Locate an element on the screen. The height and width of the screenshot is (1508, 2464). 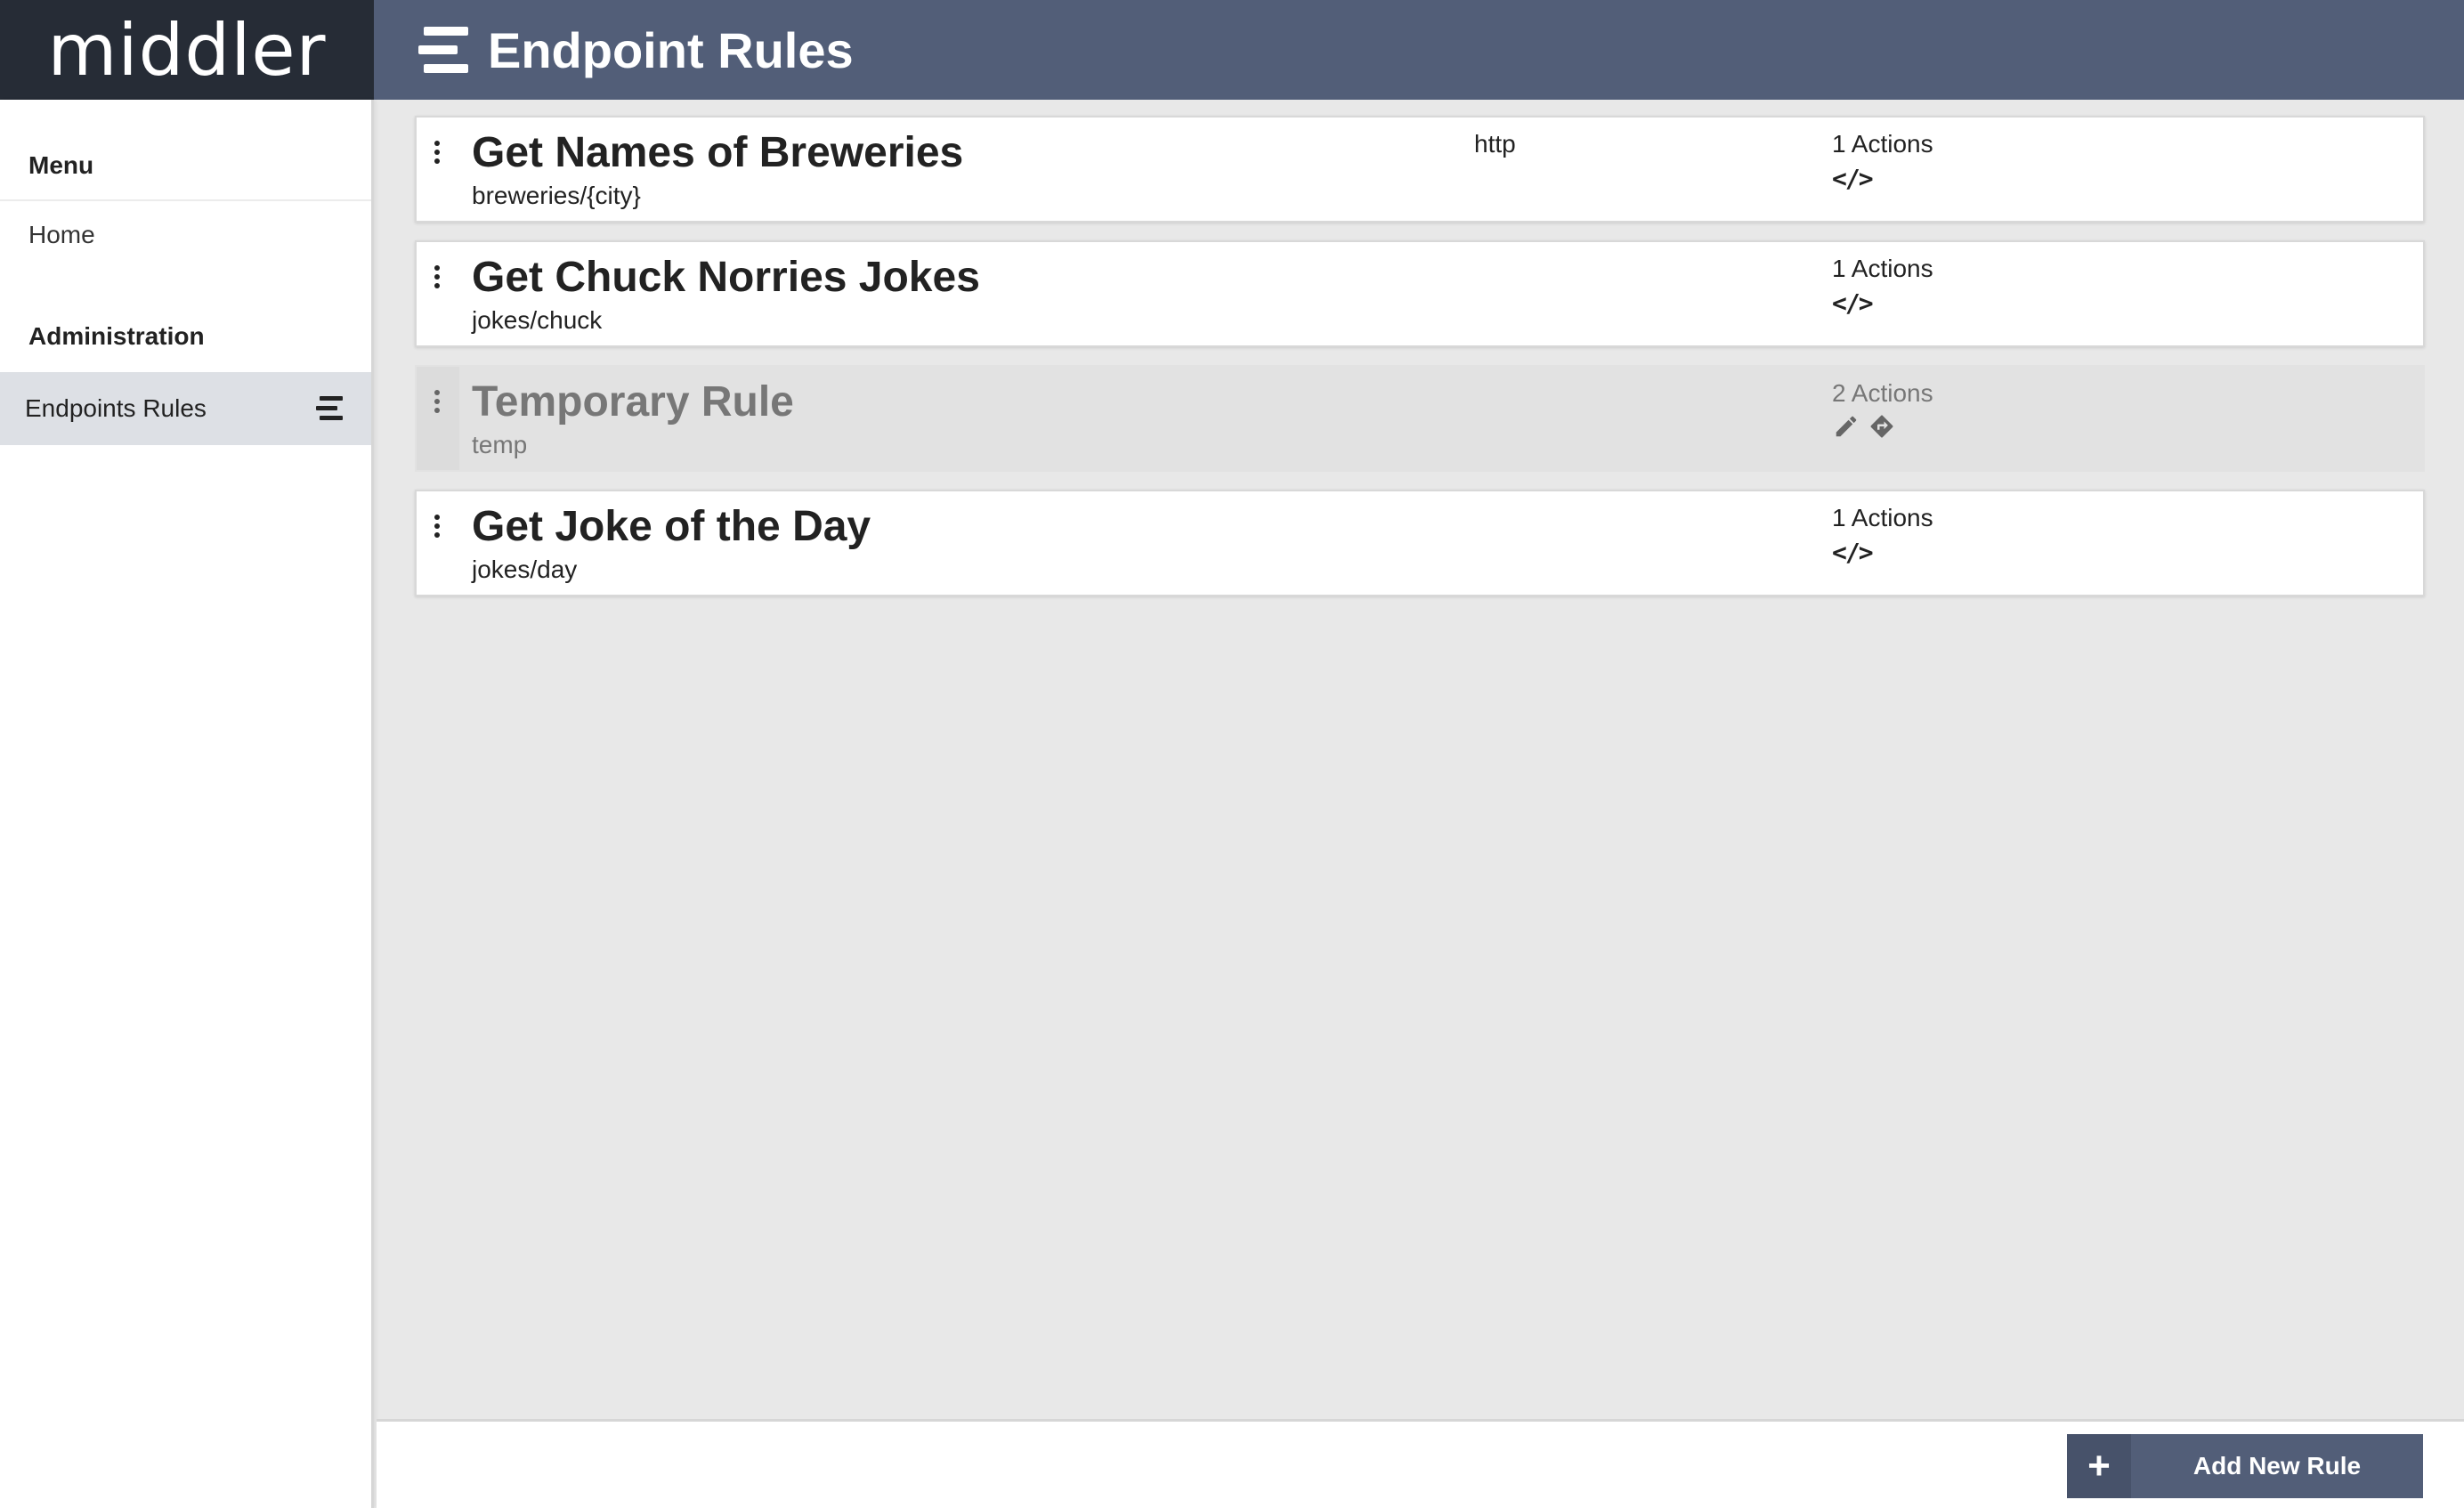
rule-actions-count: 2 Actions is located at coordinates (1882, 393).